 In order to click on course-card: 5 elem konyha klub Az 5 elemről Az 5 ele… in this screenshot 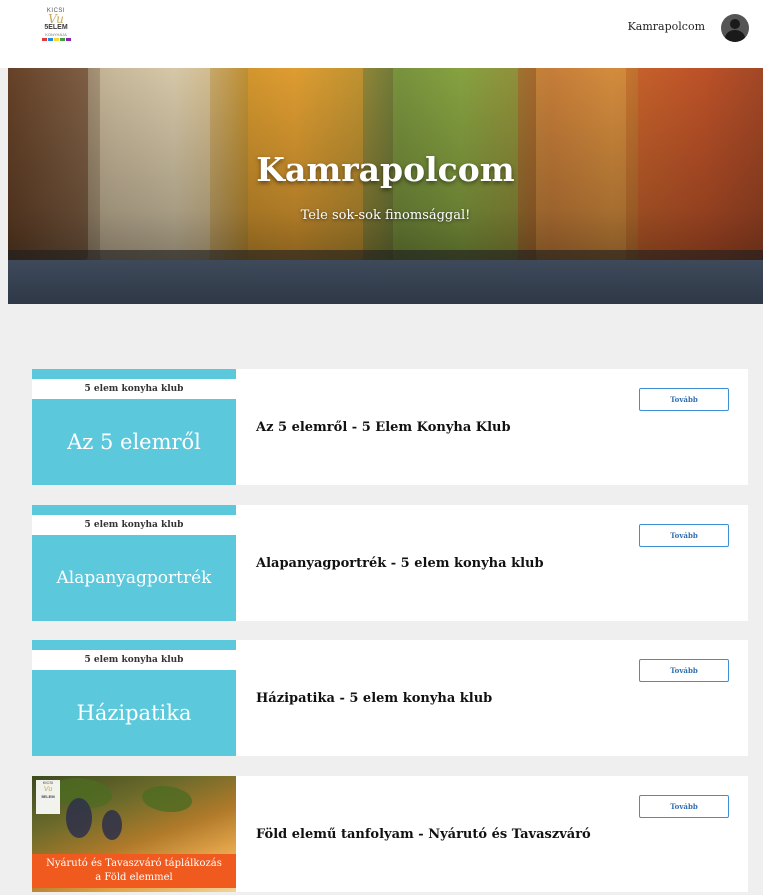, I will do `click(390, 427)`.